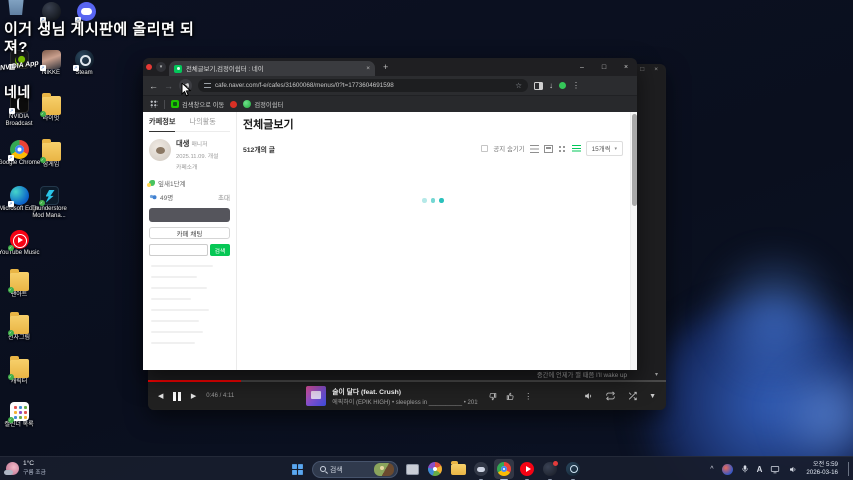 The image size is (853, 480). Describe the element at coordinates (435, 469) in the screenshot. I see `taskbar-photos` at that location.